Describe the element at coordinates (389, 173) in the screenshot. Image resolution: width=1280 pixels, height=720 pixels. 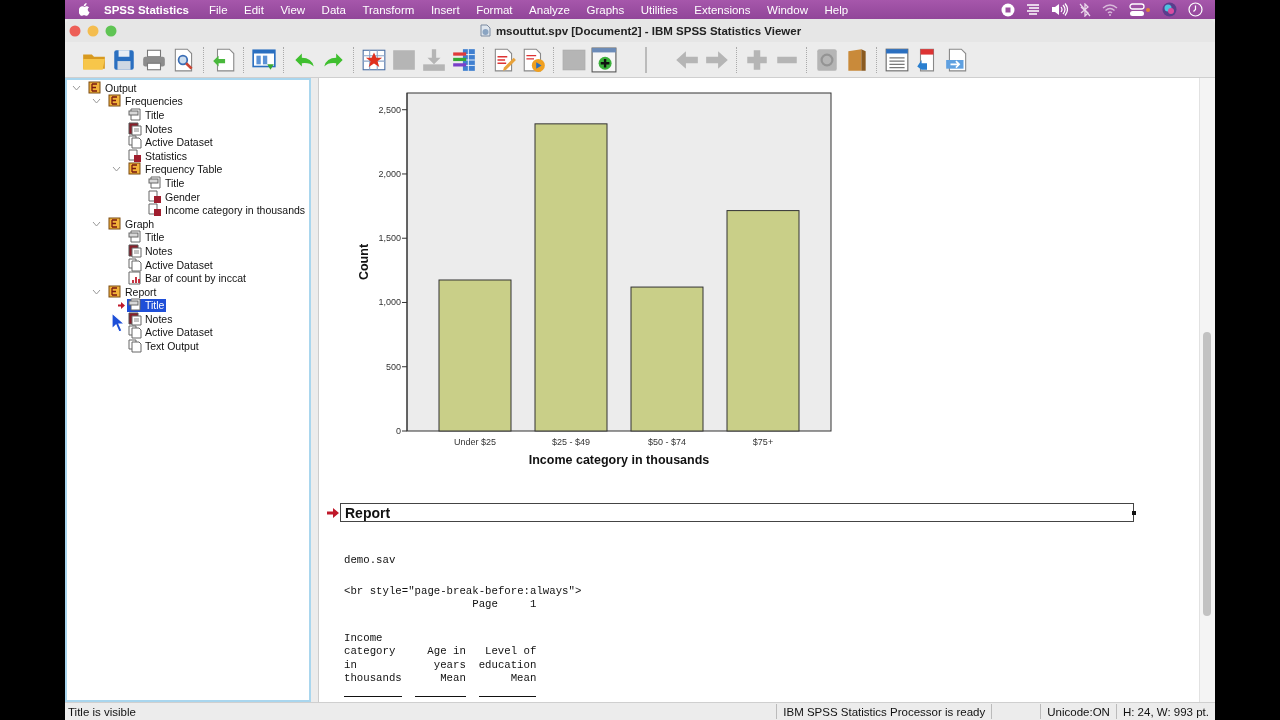
I see `tick-label: 2,000` at that location.